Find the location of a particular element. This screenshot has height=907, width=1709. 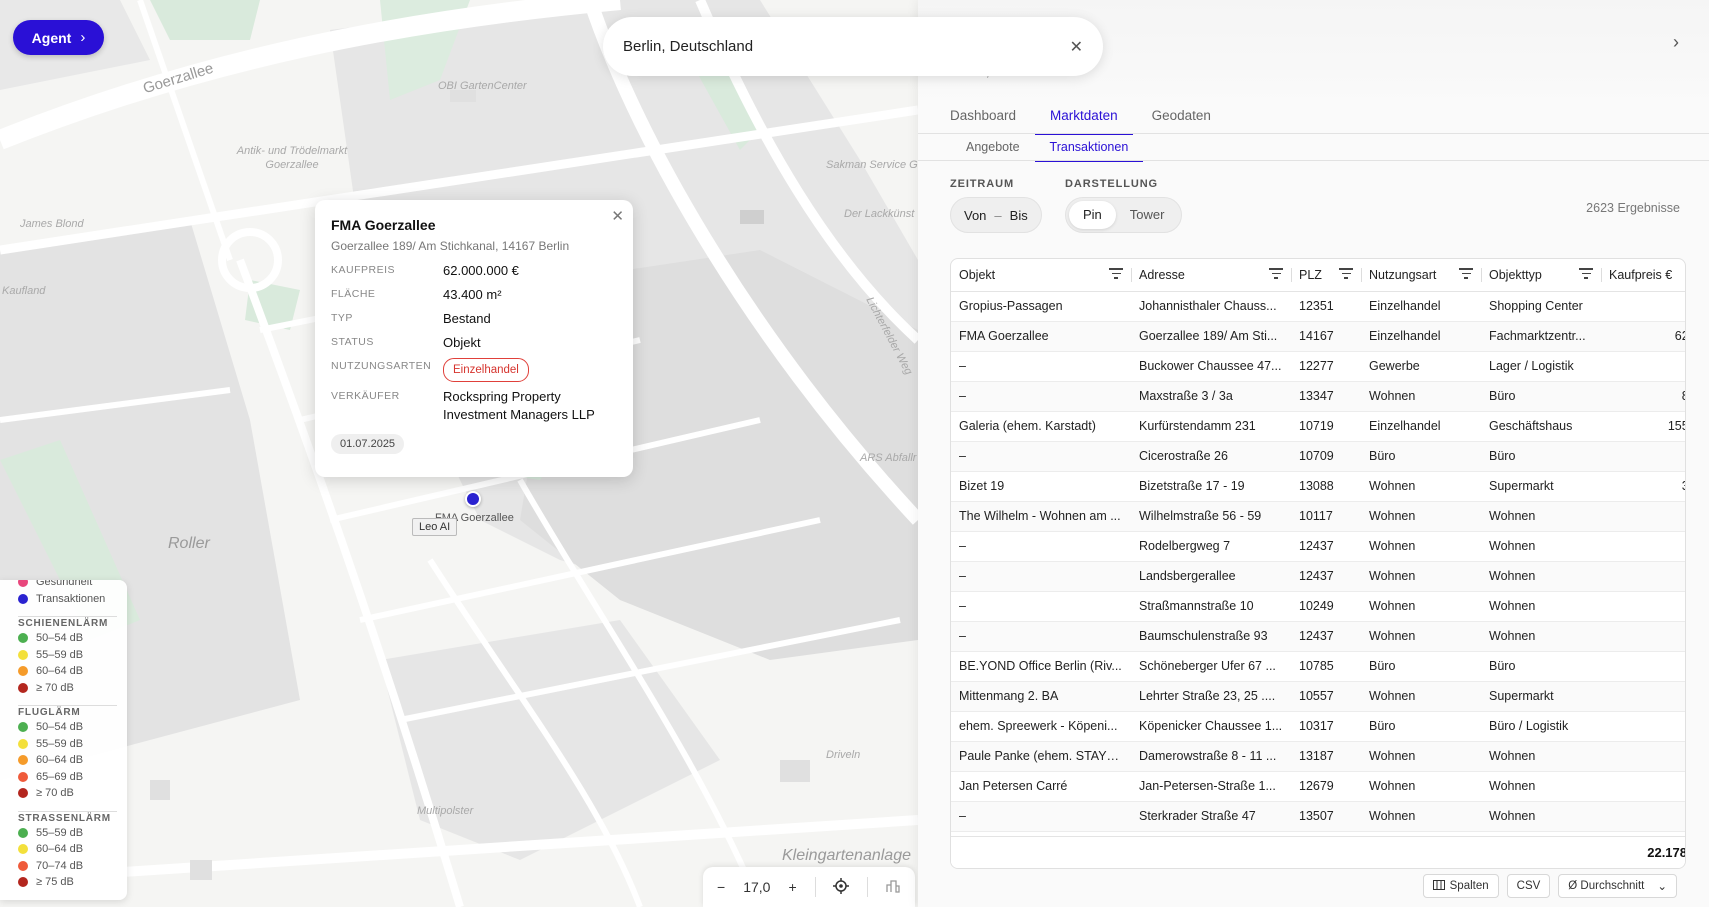

table-row: – Landsbergerallee 12437 Wohnen Wohnen is located at coordinates (1318, 576).